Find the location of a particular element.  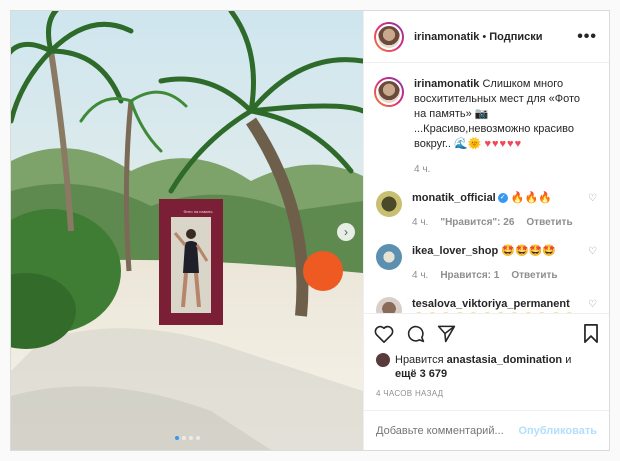

comment-icon is located at coordinates (415, 333).